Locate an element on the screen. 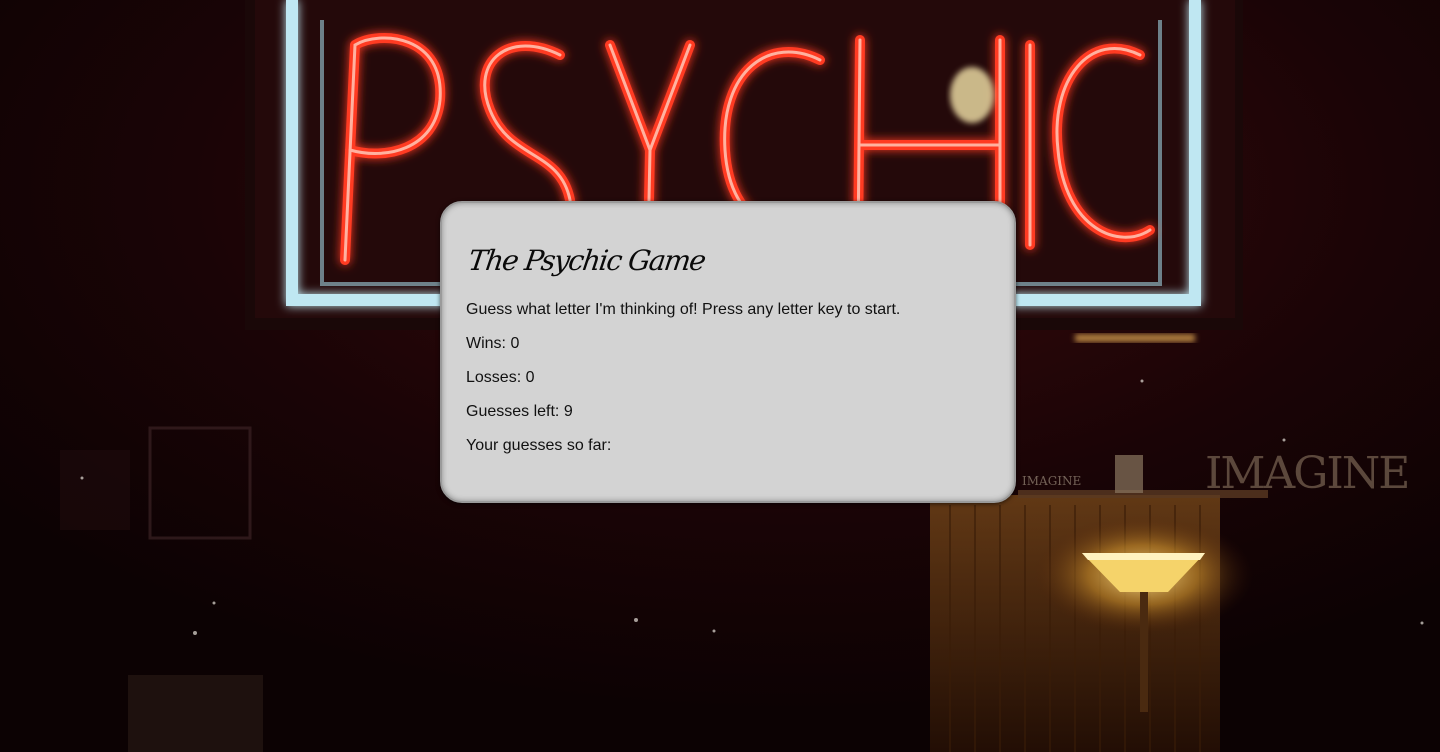 The width and height of the screenshot is (1440, 752). wins-line: Wins: 0 is located at coordinates (728, 344).